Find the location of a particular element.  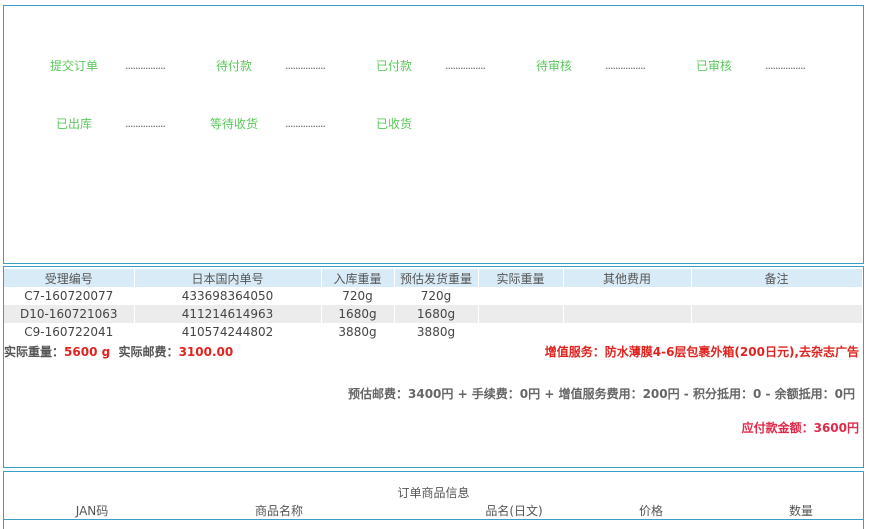

step-awaiting-receipt: 等待收货 is located at coordinates (233, 124).